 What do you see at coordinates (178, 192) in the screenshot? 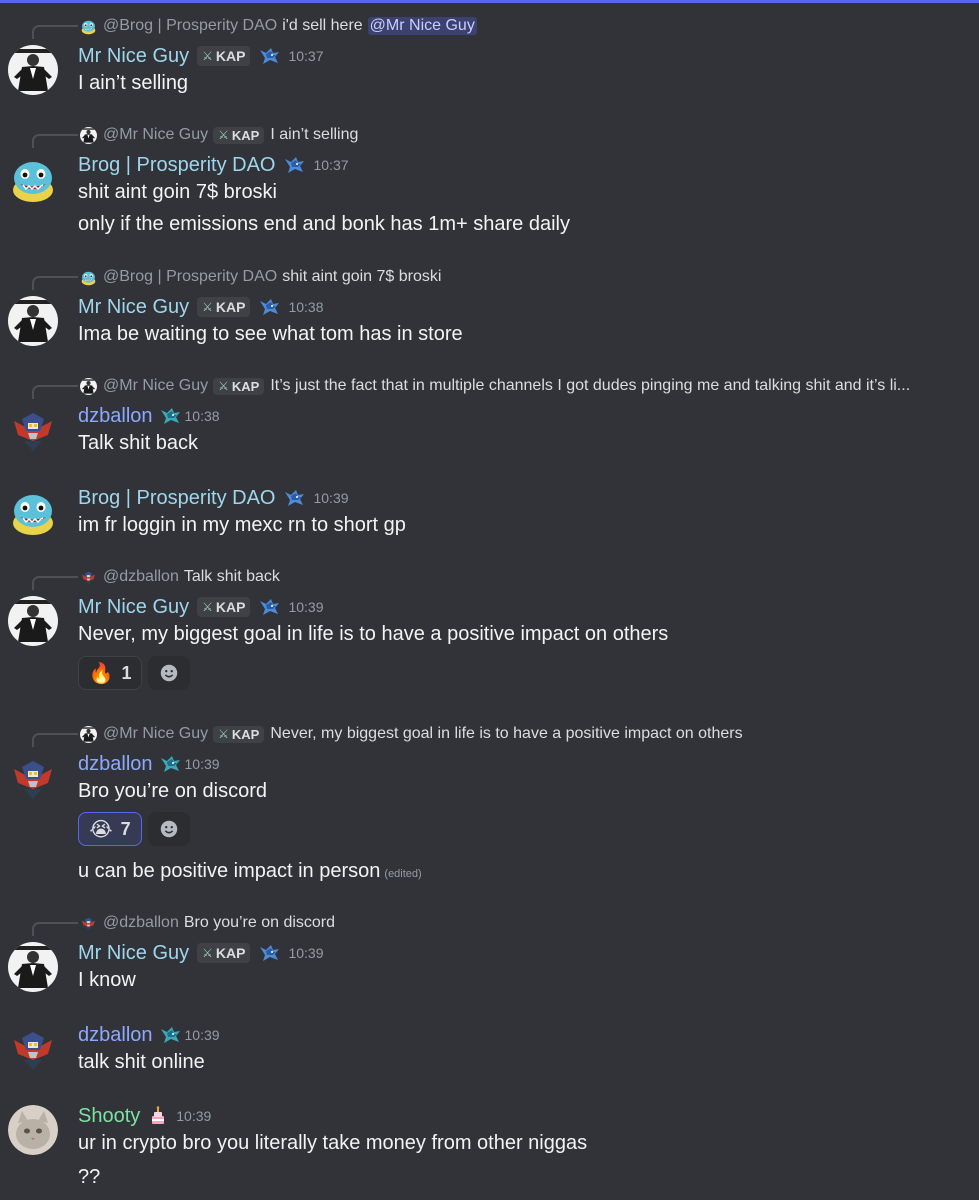
I see `message-text: shit aint goin 7$ broski` at bounding box center [178, 192].